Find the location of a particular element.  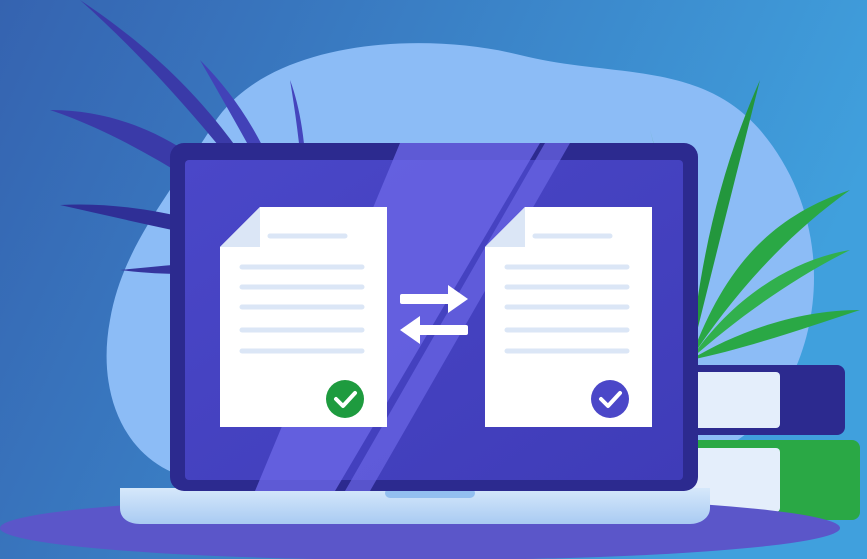

right-document is located at coordinates (568, 317).